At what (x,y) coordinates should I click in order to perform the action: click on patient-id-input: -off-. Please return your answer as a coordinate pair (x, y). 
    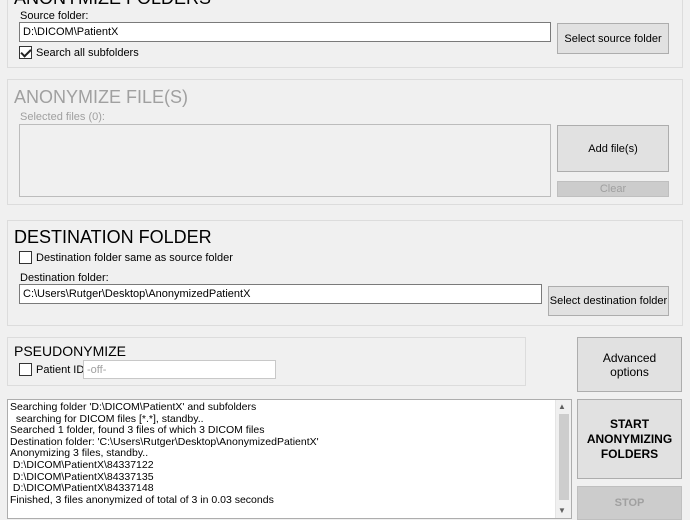
    Looking at the image, I should click on (179, 369).